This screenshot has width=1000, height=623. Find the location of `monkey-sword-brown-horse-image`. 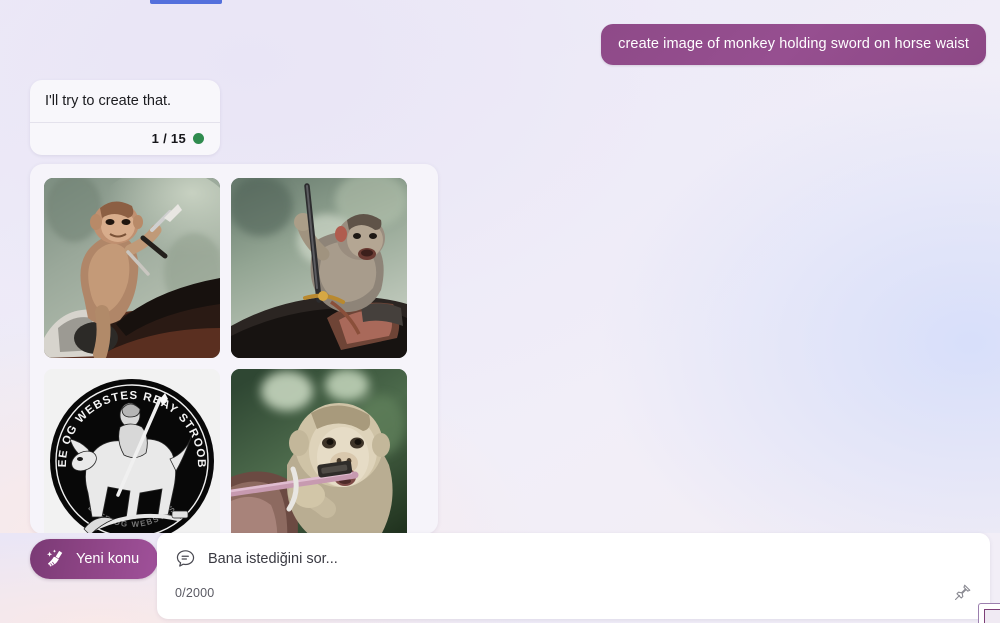

monkey-sword-brown-horse-image is located at coordinates (132, 268).